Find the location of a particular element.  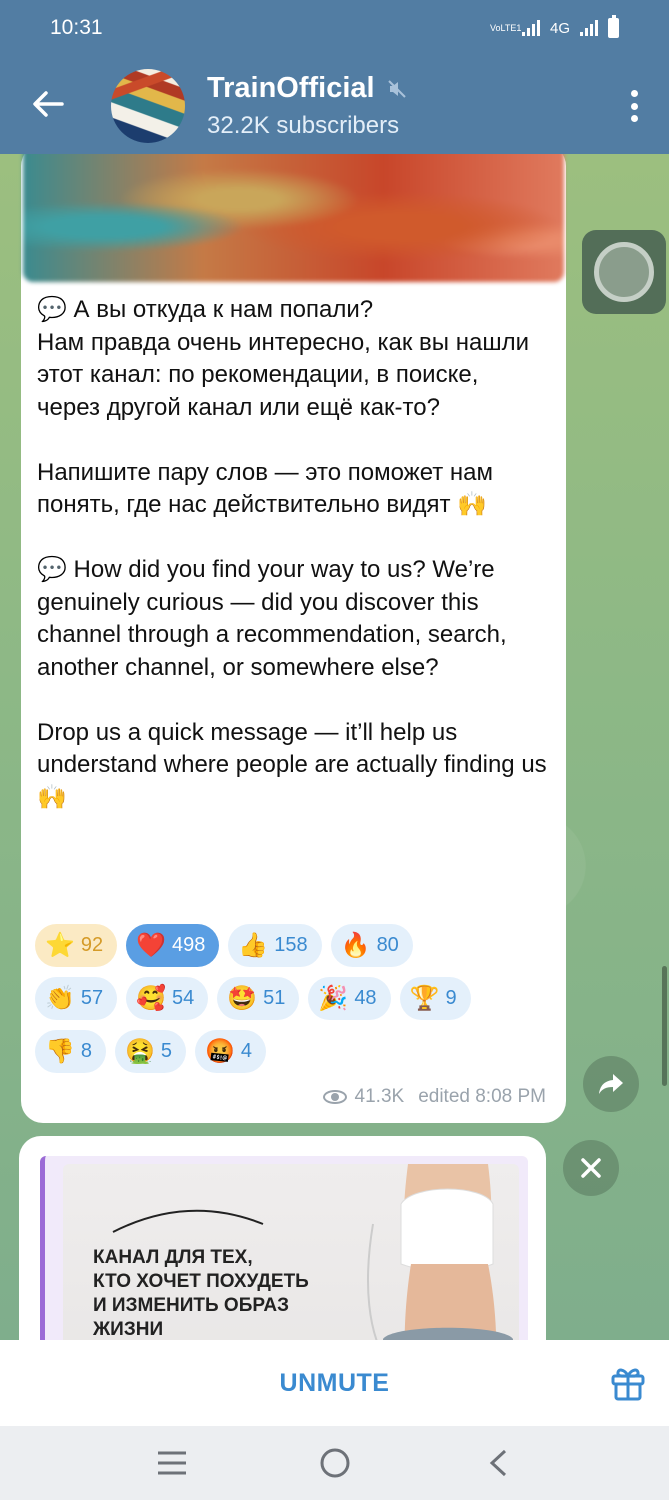

back-nav-button is located at coordinates (498, 1463).